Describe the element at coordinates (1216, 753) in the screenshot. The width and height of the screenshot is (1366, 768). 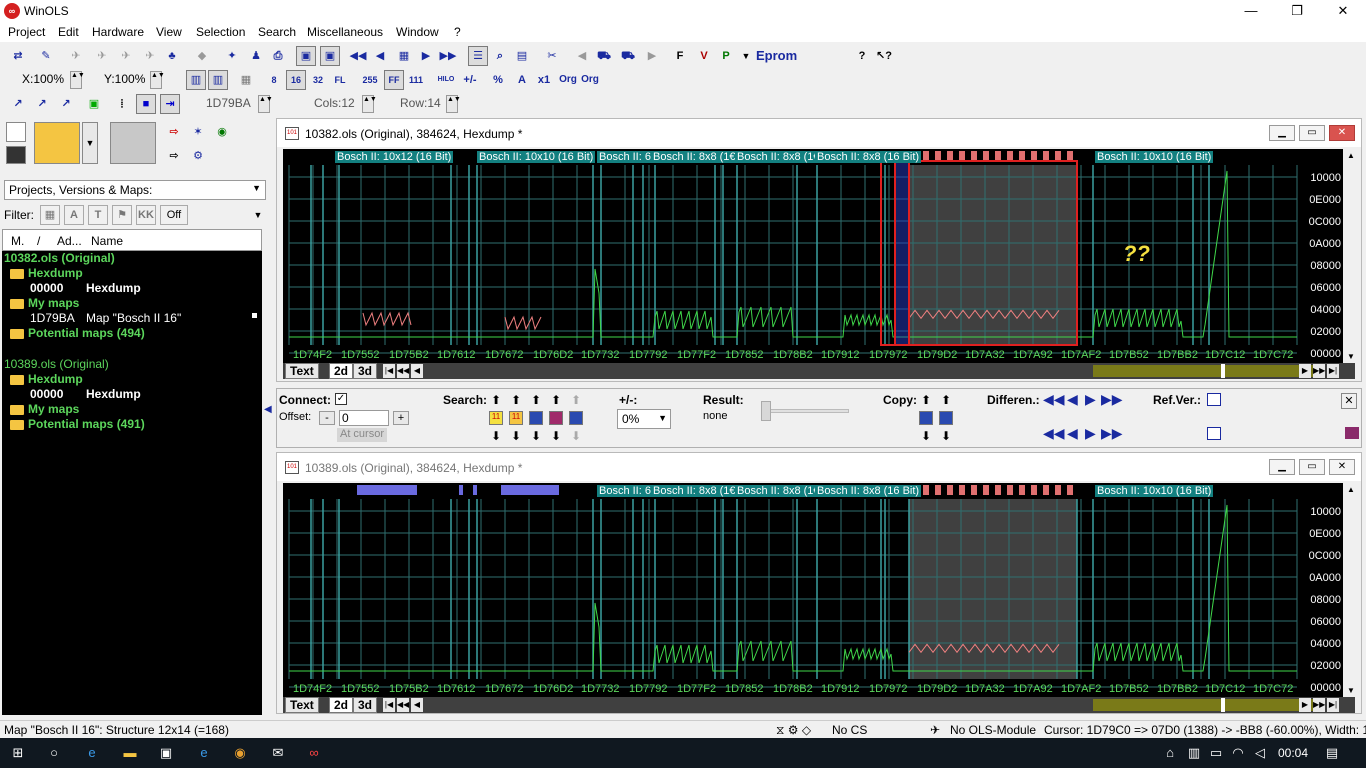
I see `battery-icon: ▭` at that location.